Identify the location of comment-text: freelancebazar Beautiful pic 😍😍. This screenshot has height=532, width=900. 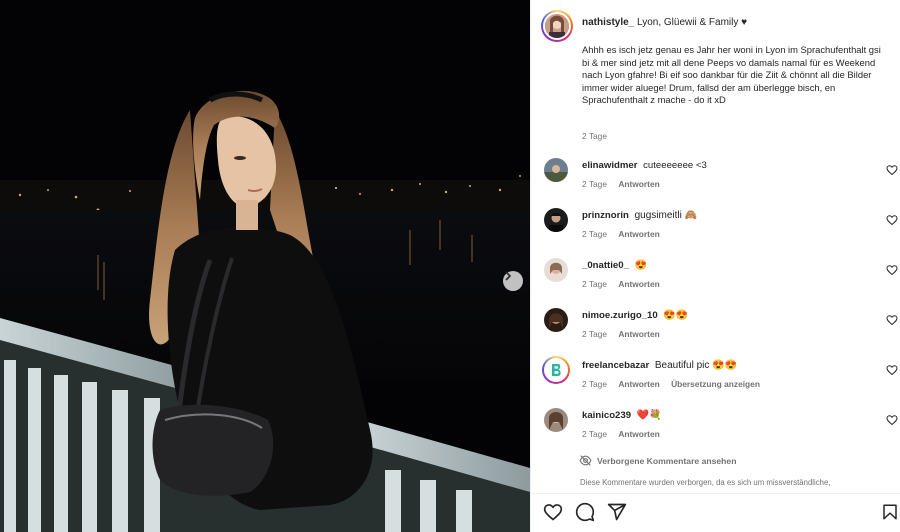
(659, 365).